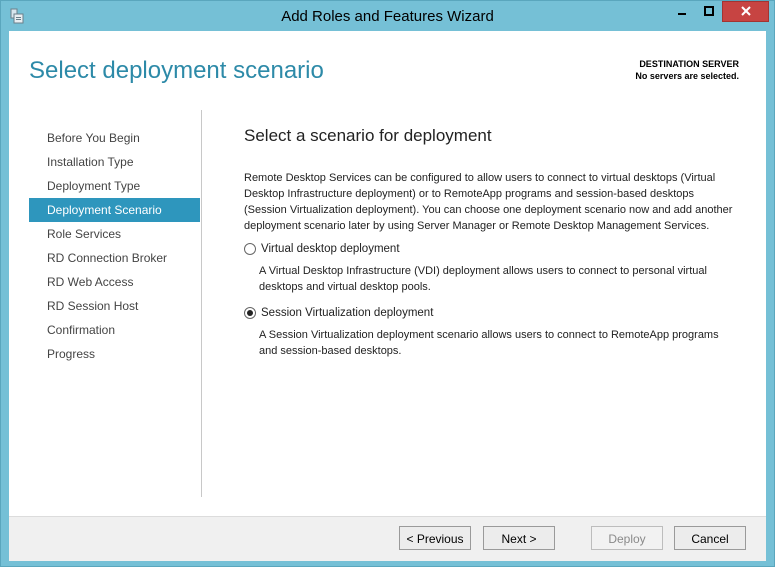  What do you see at coordinates (387, 538) in the screenshot?
I see `wizard-footer: < Previous Next > Deploy Cancel` at bounding box center [387, 538].